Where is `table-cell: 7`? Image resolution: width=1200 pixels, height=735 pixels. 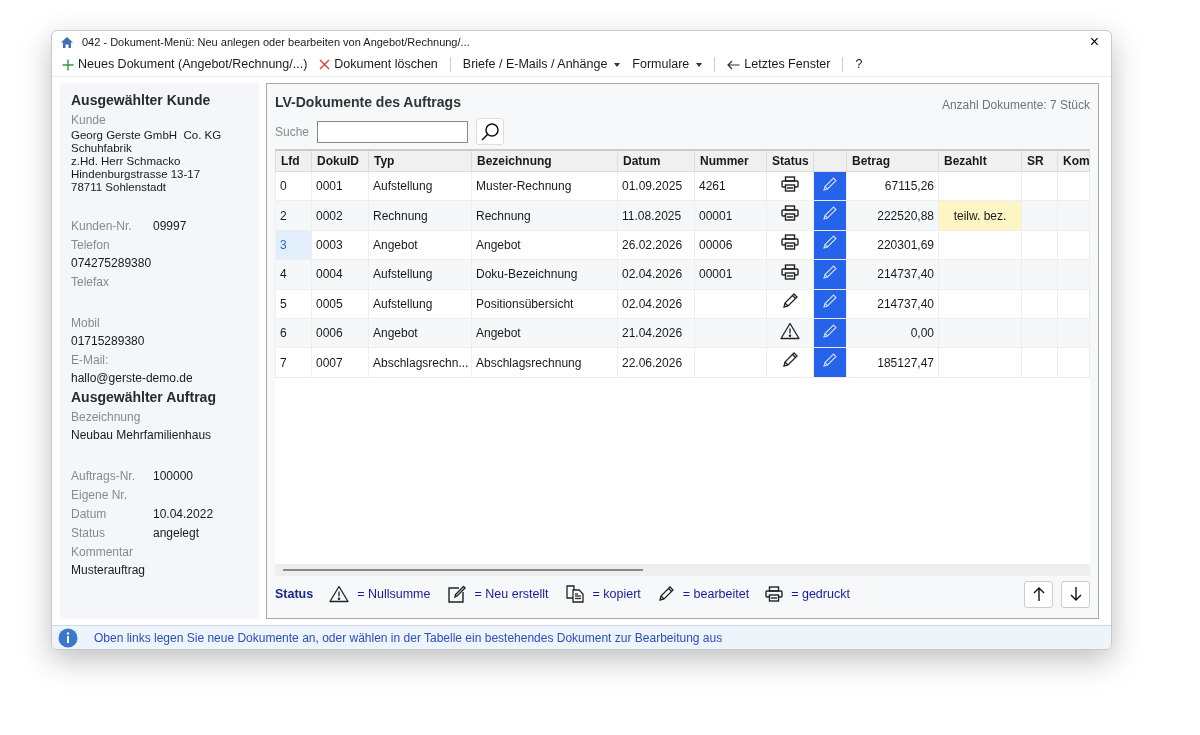 table-cell: 7 is located at coordinates (293, 362).